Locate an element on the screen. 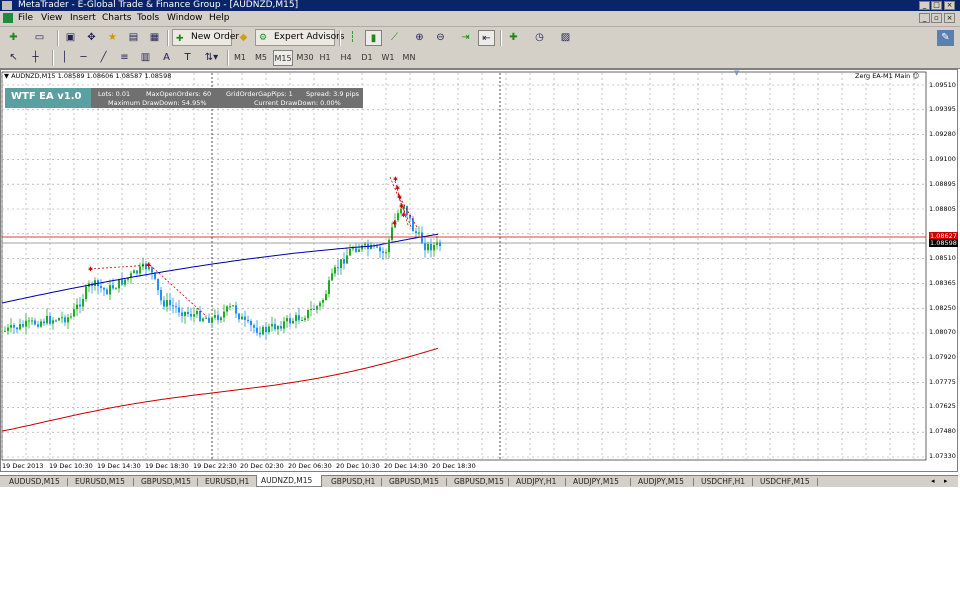 This screenshot has width=960, height=600. metaeditor-icon: ◆ is located at coordinates (243, 38).